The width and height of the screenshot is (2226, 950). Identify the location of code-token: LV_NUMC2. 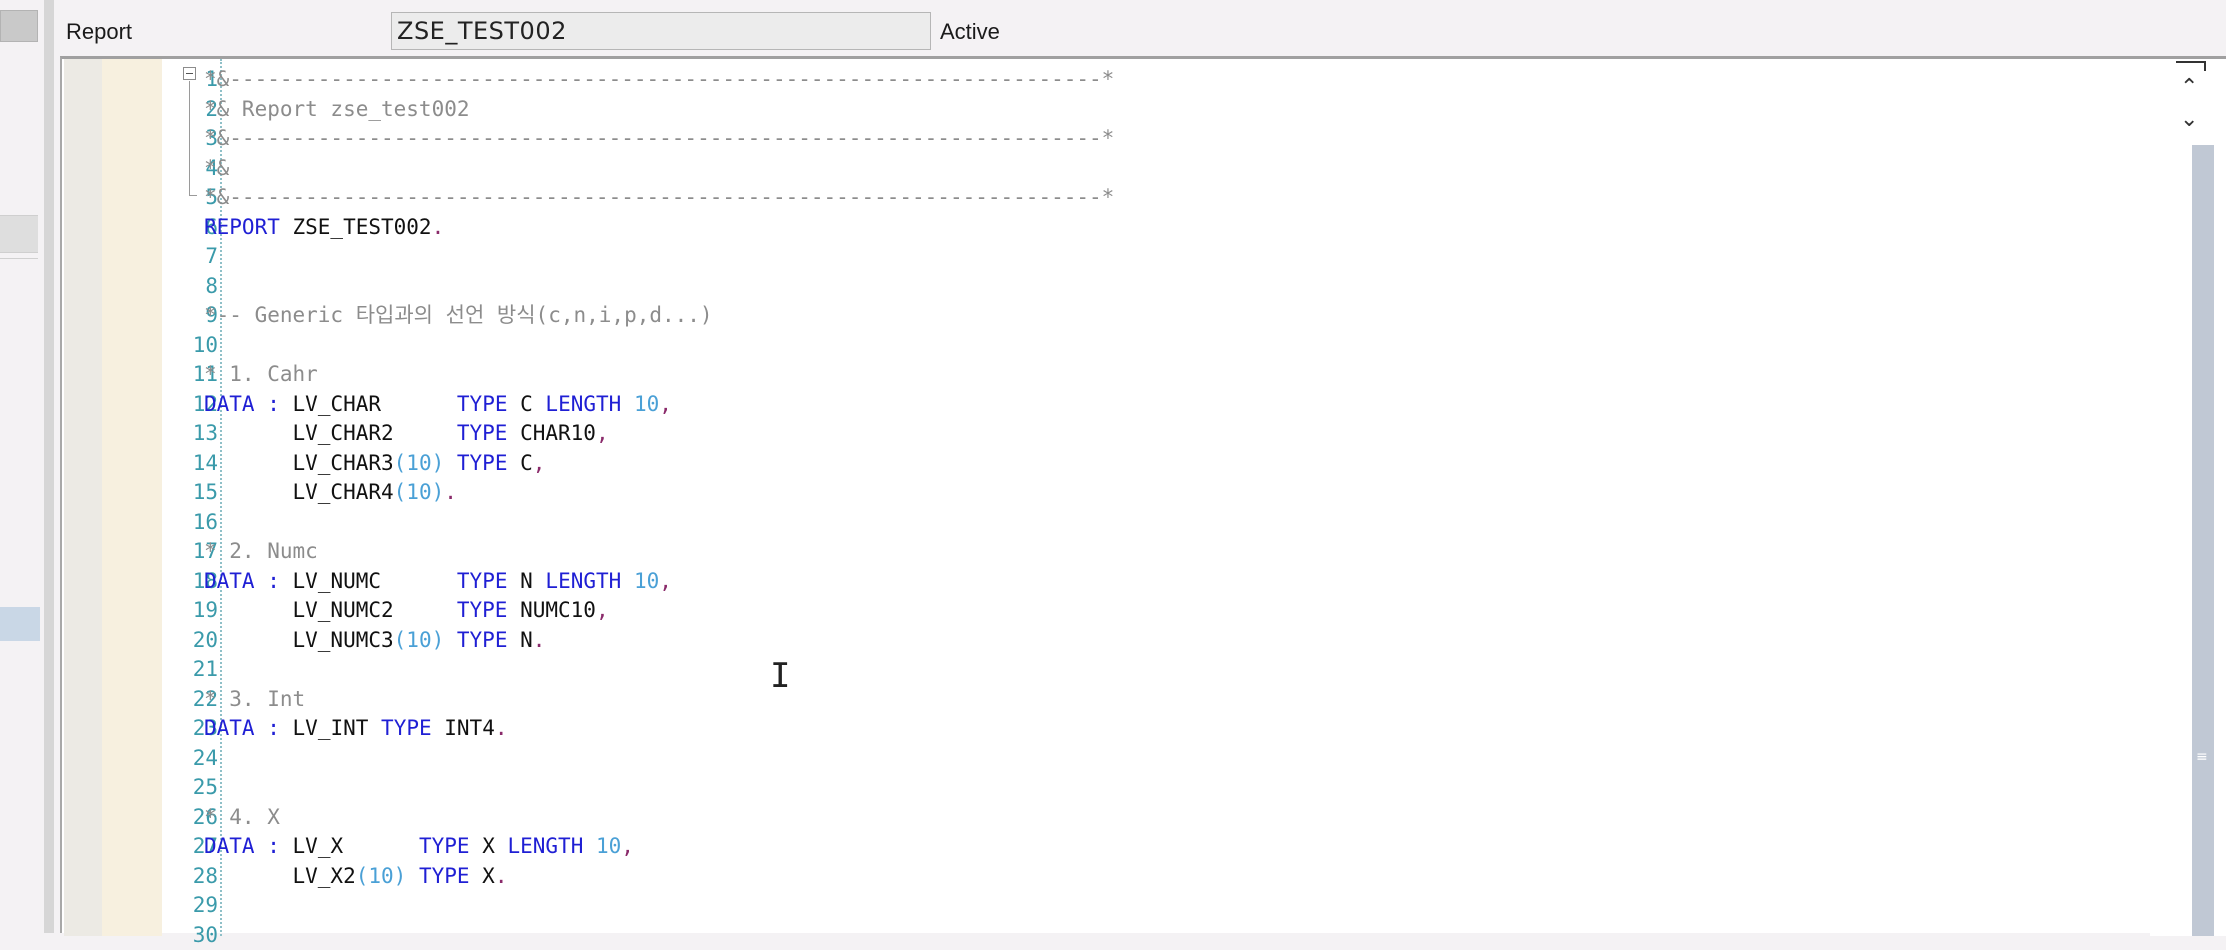
(330, 610).